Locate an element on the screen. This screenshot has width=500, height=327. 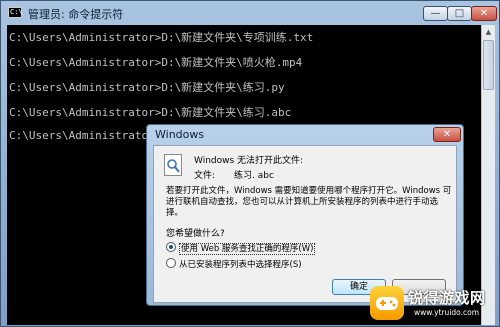
scrollbar-thumb is located at coordinates (488, 65).